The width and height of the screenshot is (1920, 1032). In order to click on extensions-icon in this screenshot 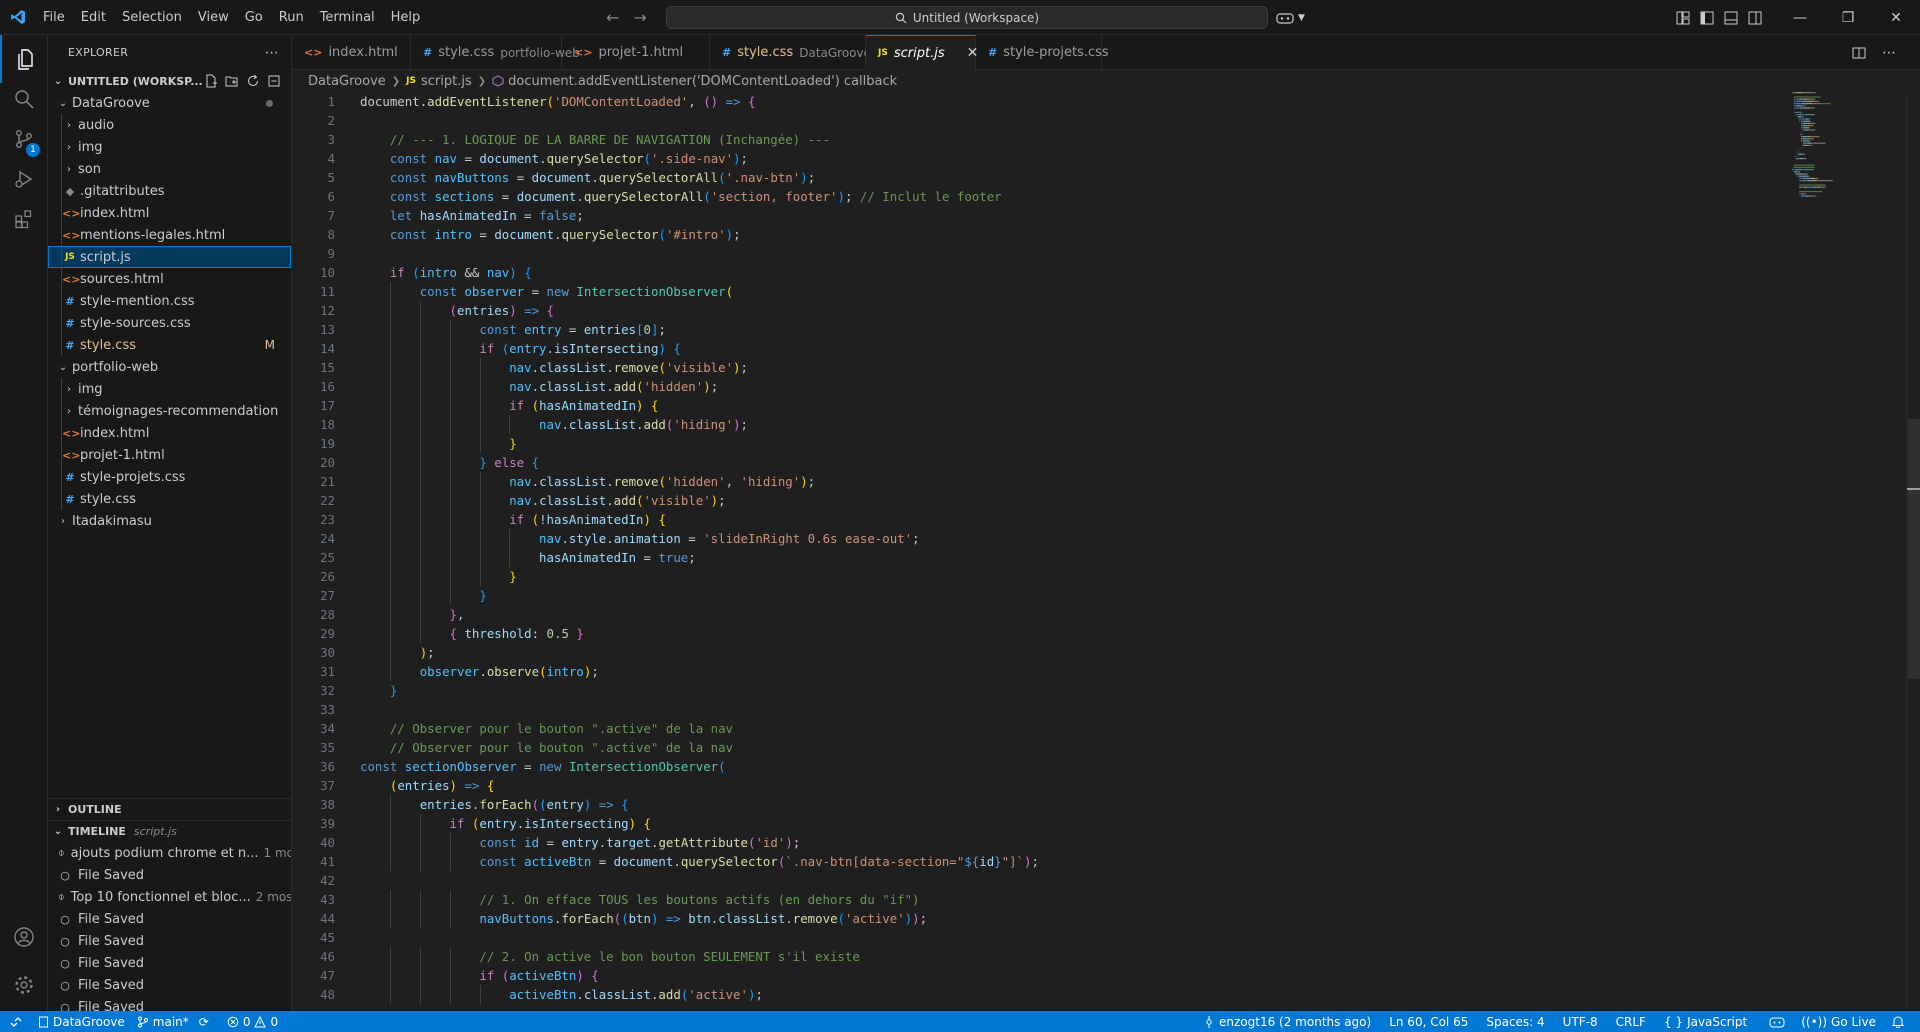, I will do `click(24, 219)`.